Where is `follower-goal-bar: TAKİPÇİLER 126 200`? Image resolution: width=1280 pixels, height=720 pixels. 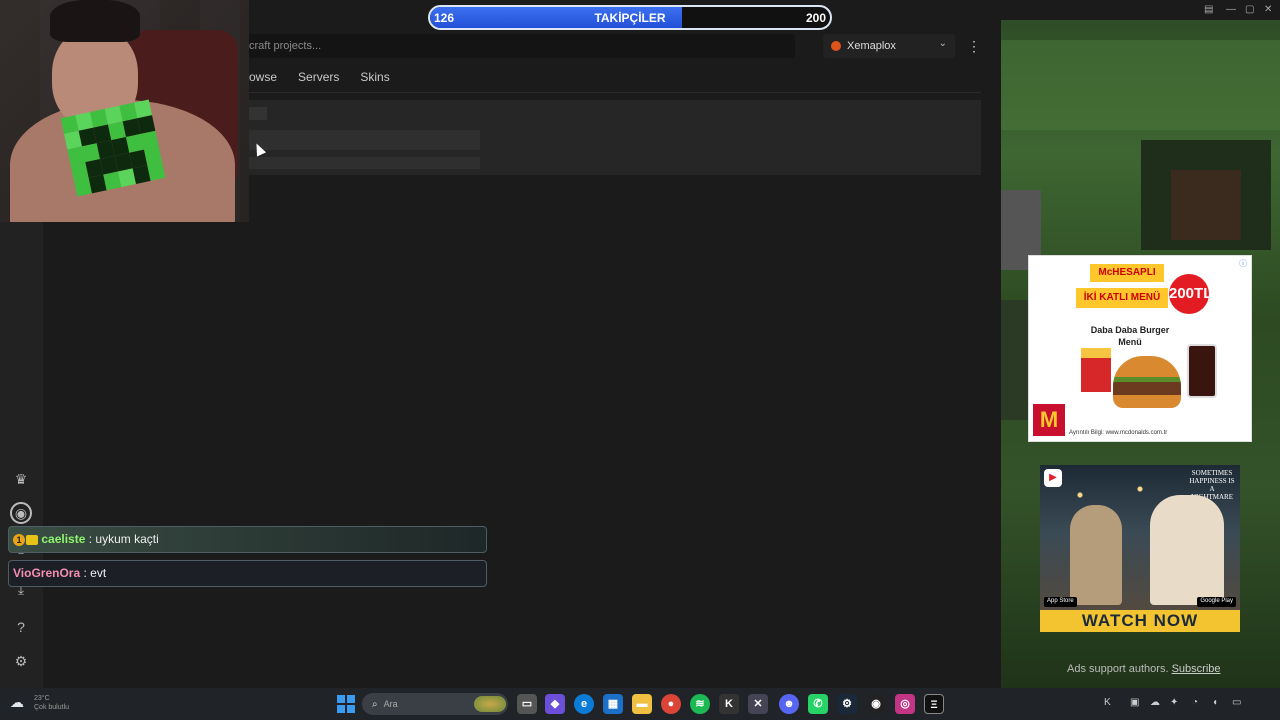
follower-goal-bar: TAKİPÇİLER 126 200 is located at coordinates (630, 17).